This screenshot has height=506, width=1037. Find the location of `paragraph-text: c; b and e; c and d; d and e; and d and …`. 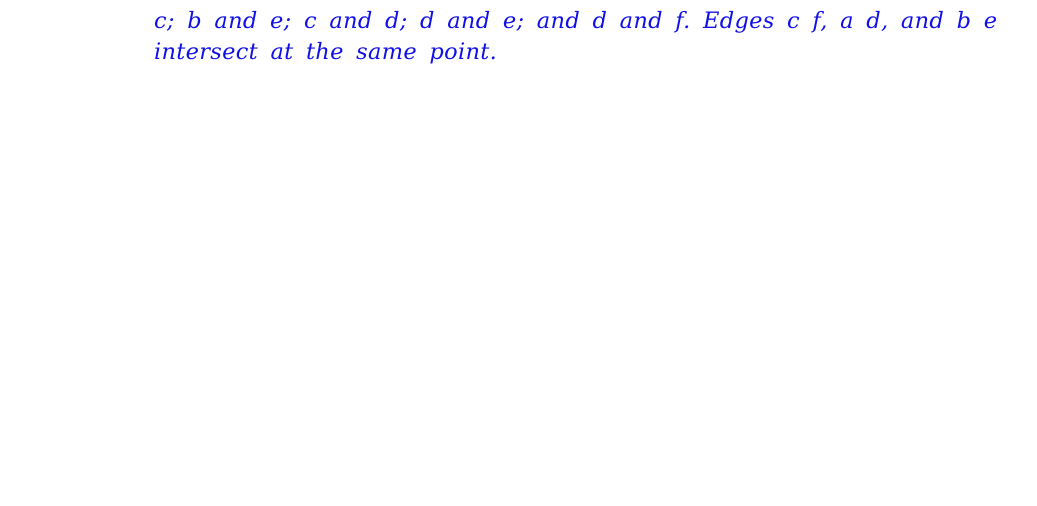

paragraph-text: c; b and e; c and d; d and e; and d and … is located at coordinates (576, 37).